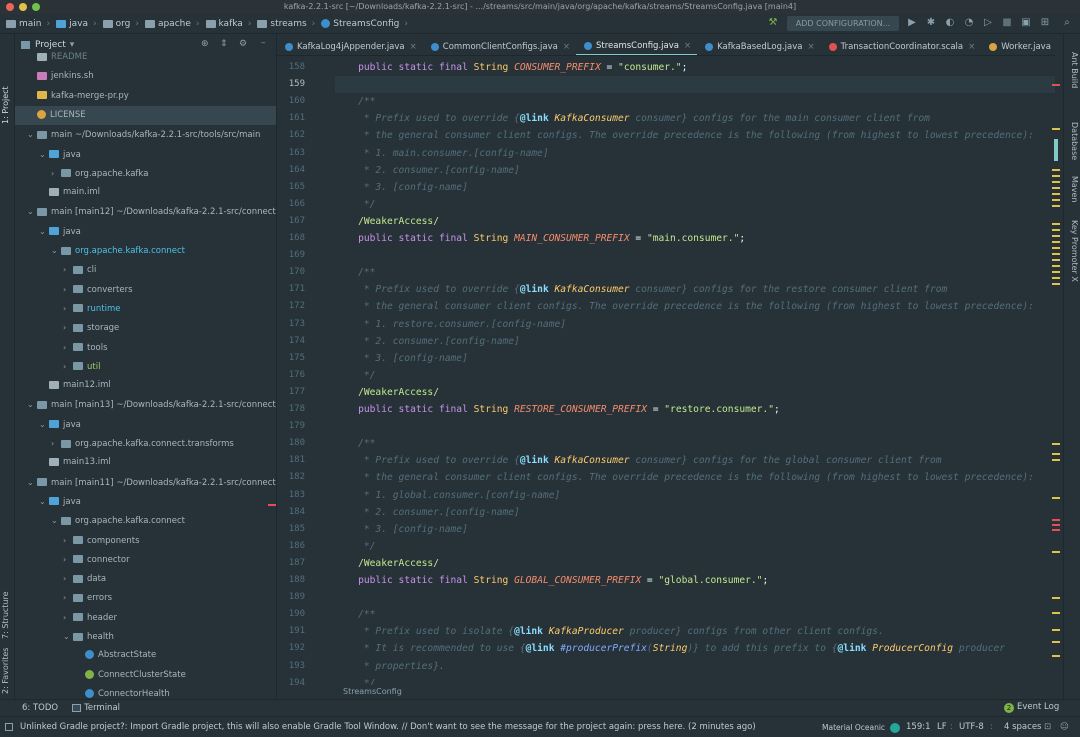 This screenshot has height=737, width=1080. What do you see at coordinates (102, 708) in the screenshot?
I see `terminal-tool-button: Terminal` at bounding box center [102, 708].